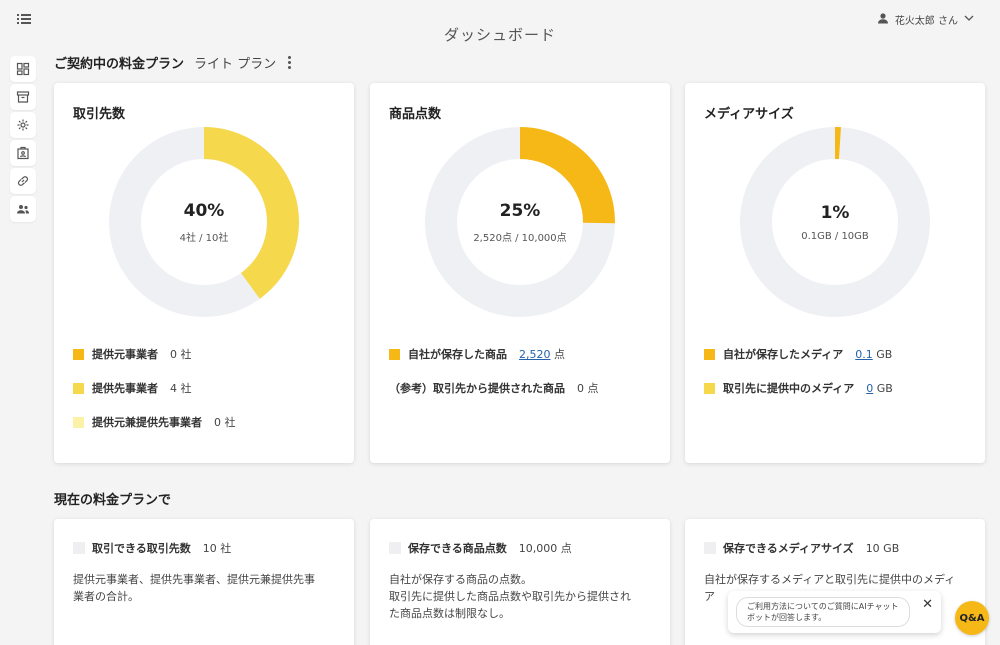 This screenshot has height=645, width=1000. I want to click on card-title: メディアサイズ, so click(749, 114).